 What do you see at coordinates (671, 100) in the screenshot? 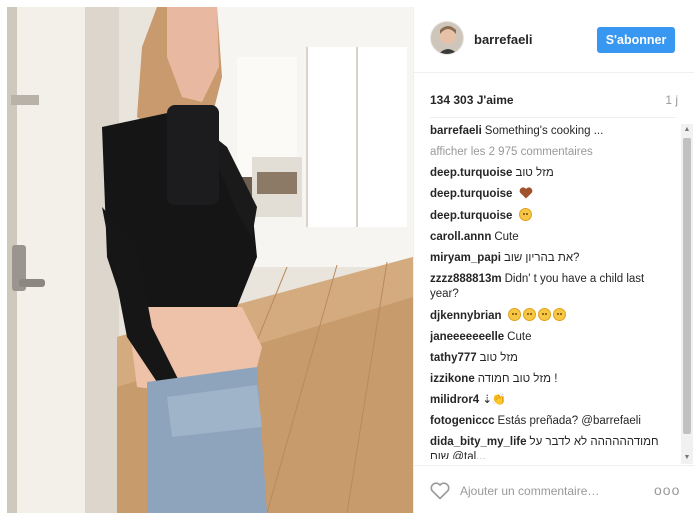
I see `post-timestamp: 1 j` at bounding box center [671, 100].